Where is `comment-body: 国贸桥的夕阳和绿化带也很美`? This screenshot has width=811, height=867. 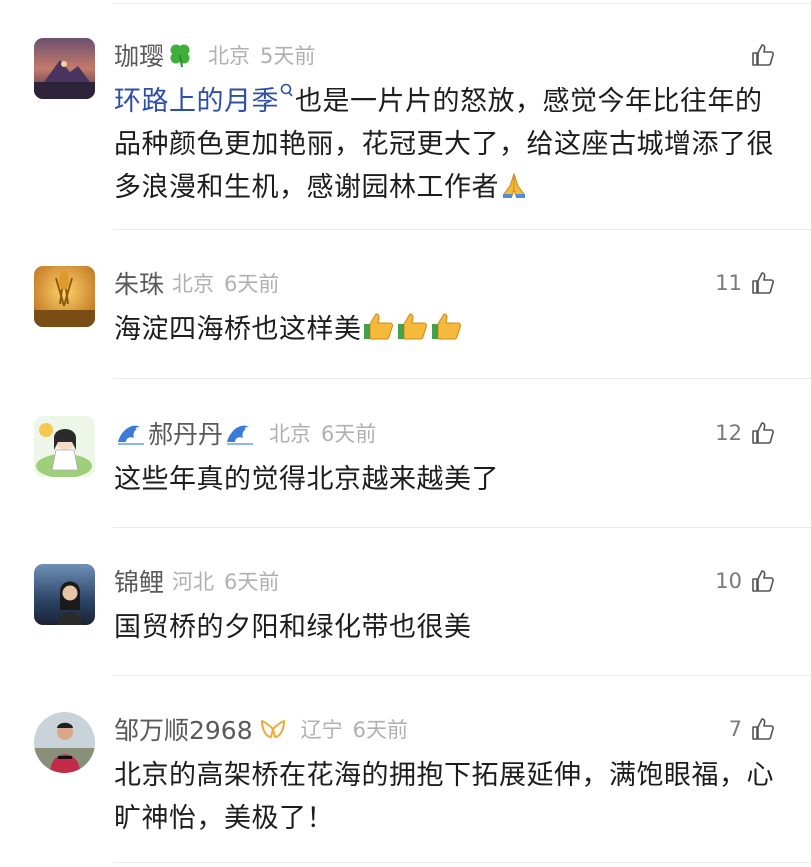
comment-body: 国贸桥的夕阳和绿化带也很美 is located at coordinates (293, 627).